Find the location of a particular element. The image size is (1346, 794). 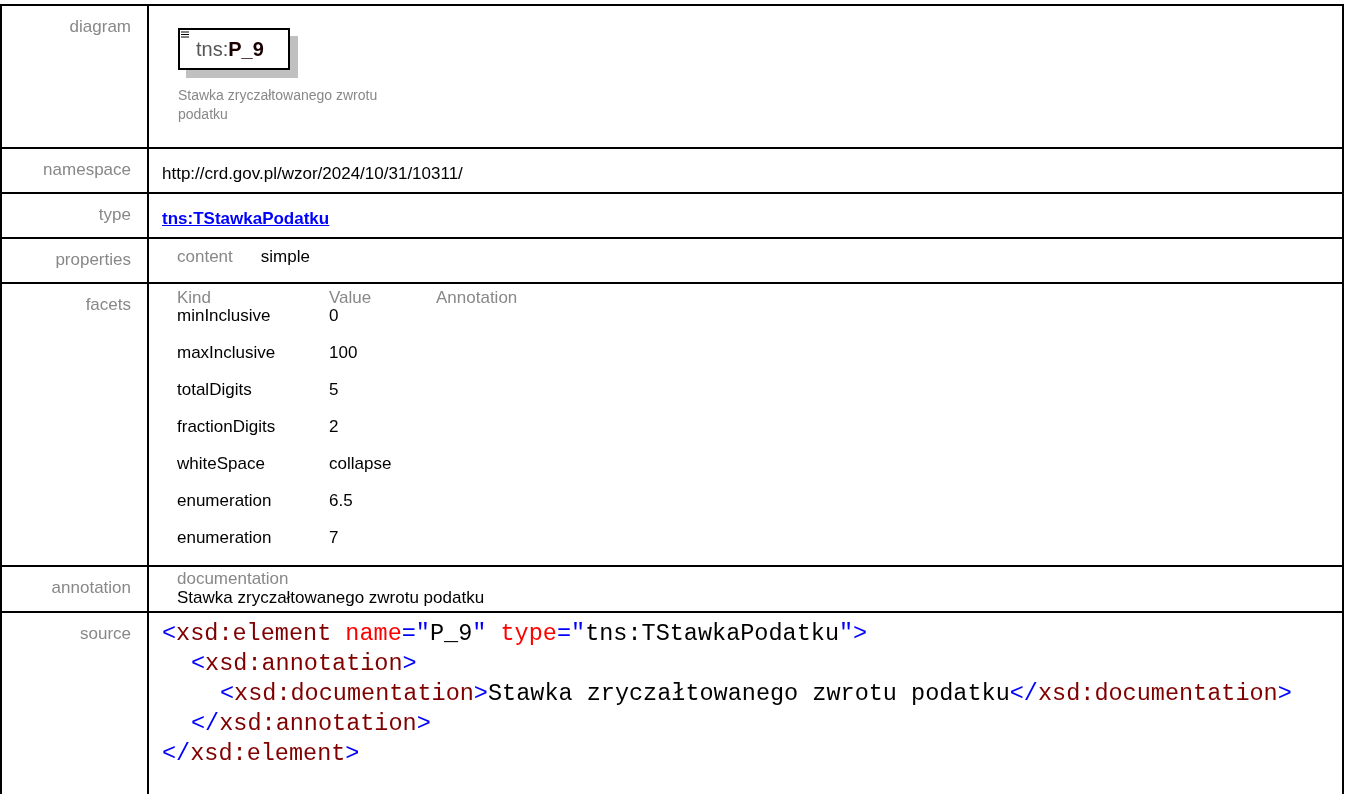

facet-kind: fractionDigits is located at coordinates (227, 427).